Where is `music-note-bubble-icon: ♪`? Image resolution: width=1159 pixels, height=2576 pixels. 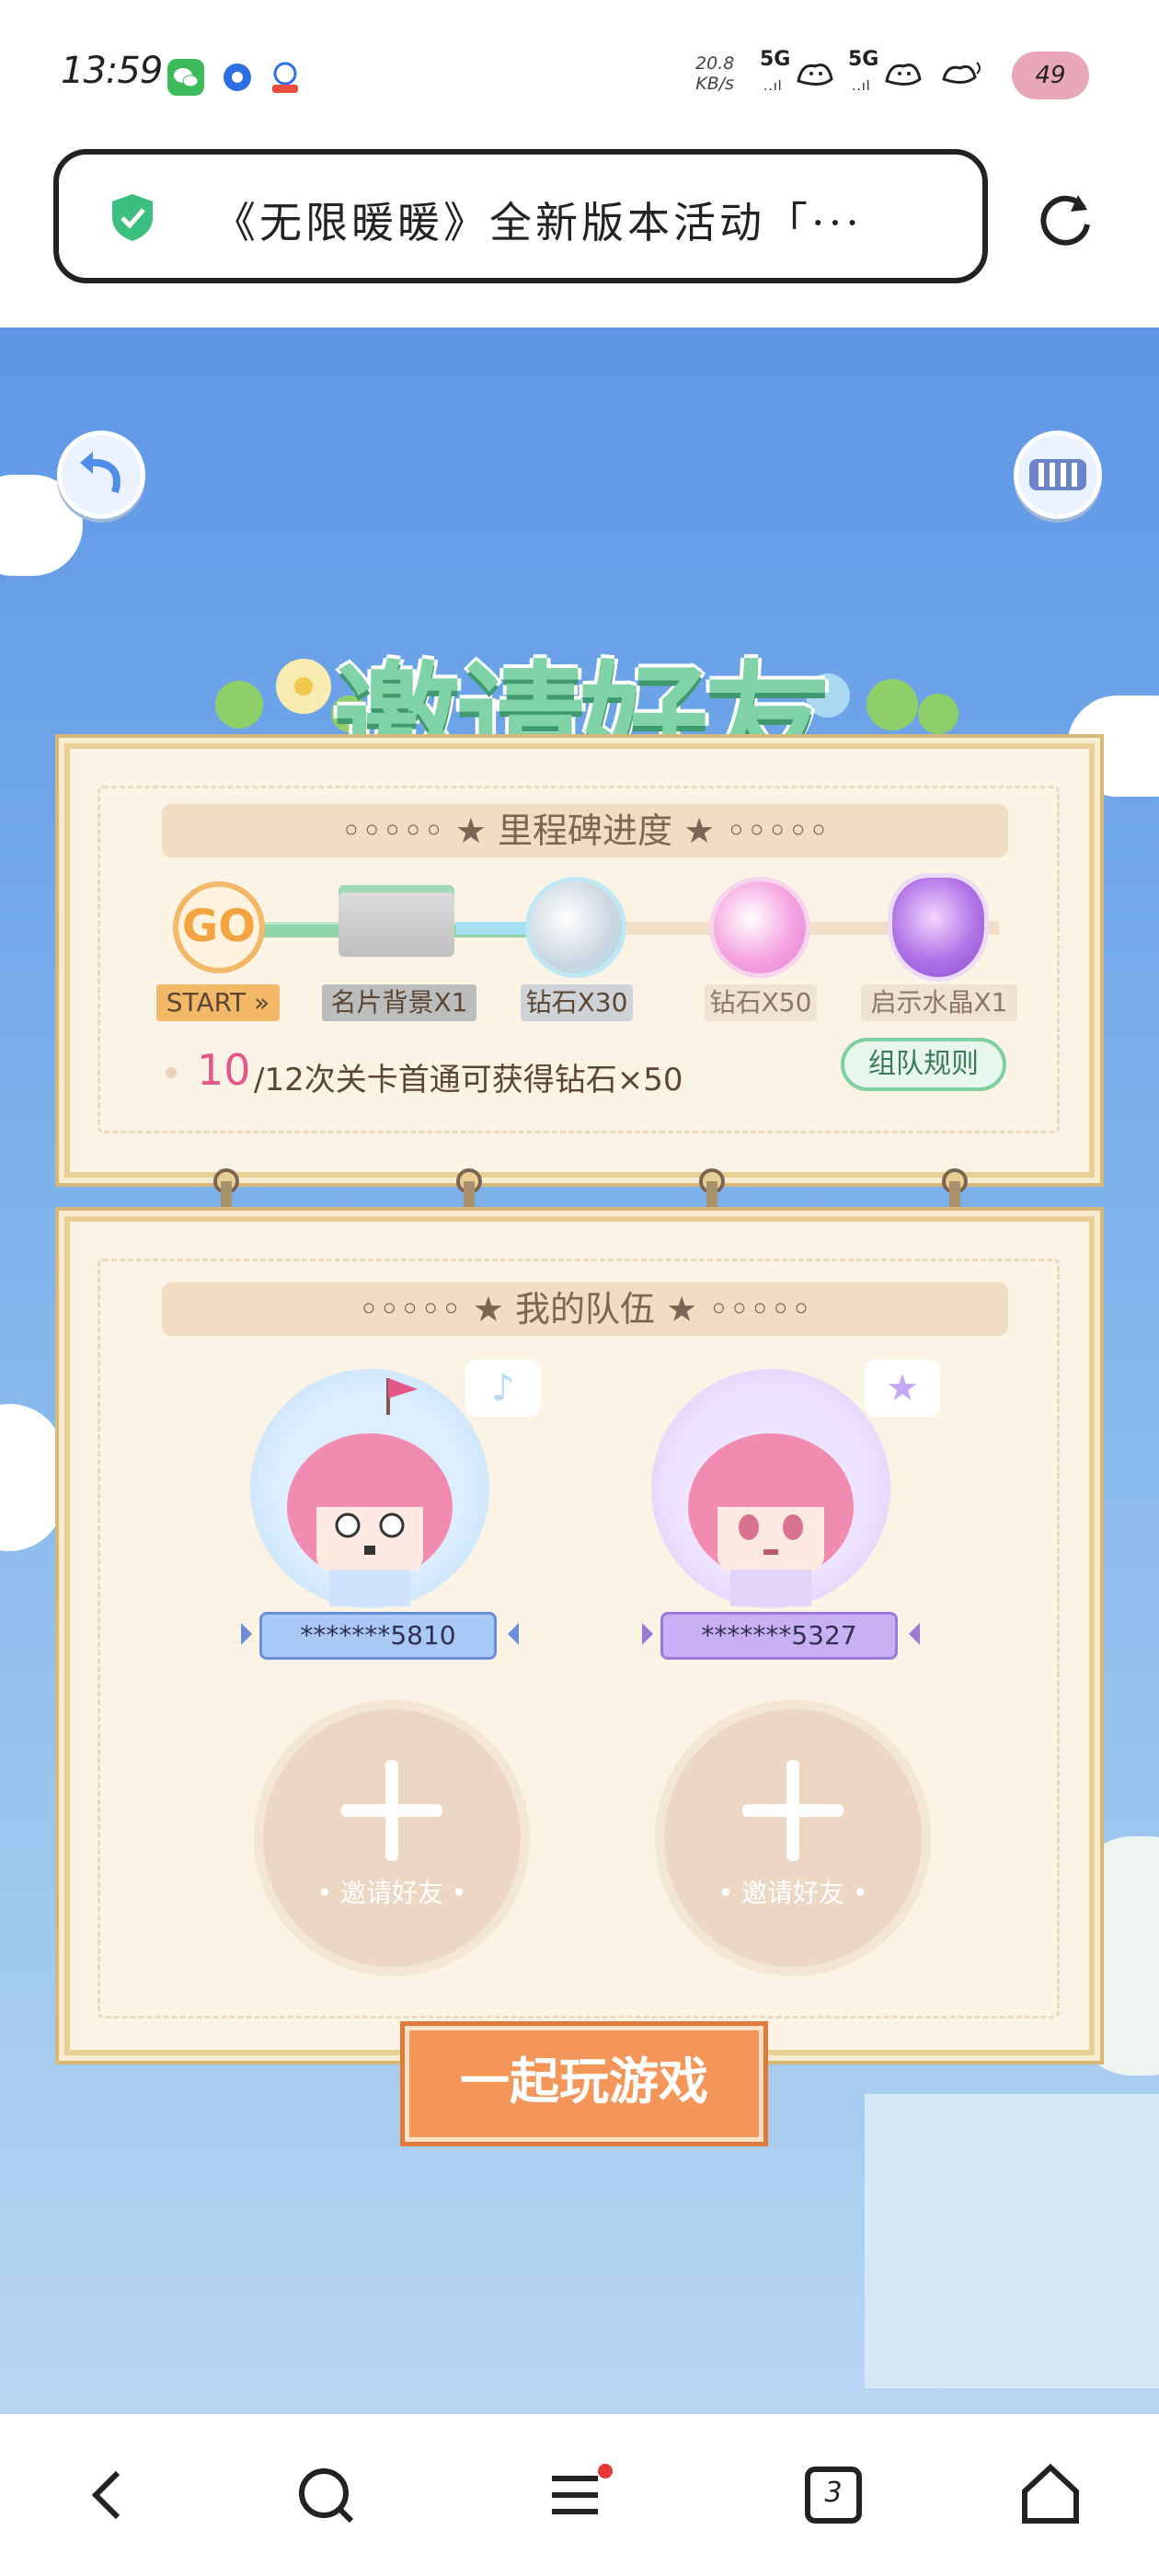 music-note-bubble-icon: ♪ is located at coordinates (503, 1388).